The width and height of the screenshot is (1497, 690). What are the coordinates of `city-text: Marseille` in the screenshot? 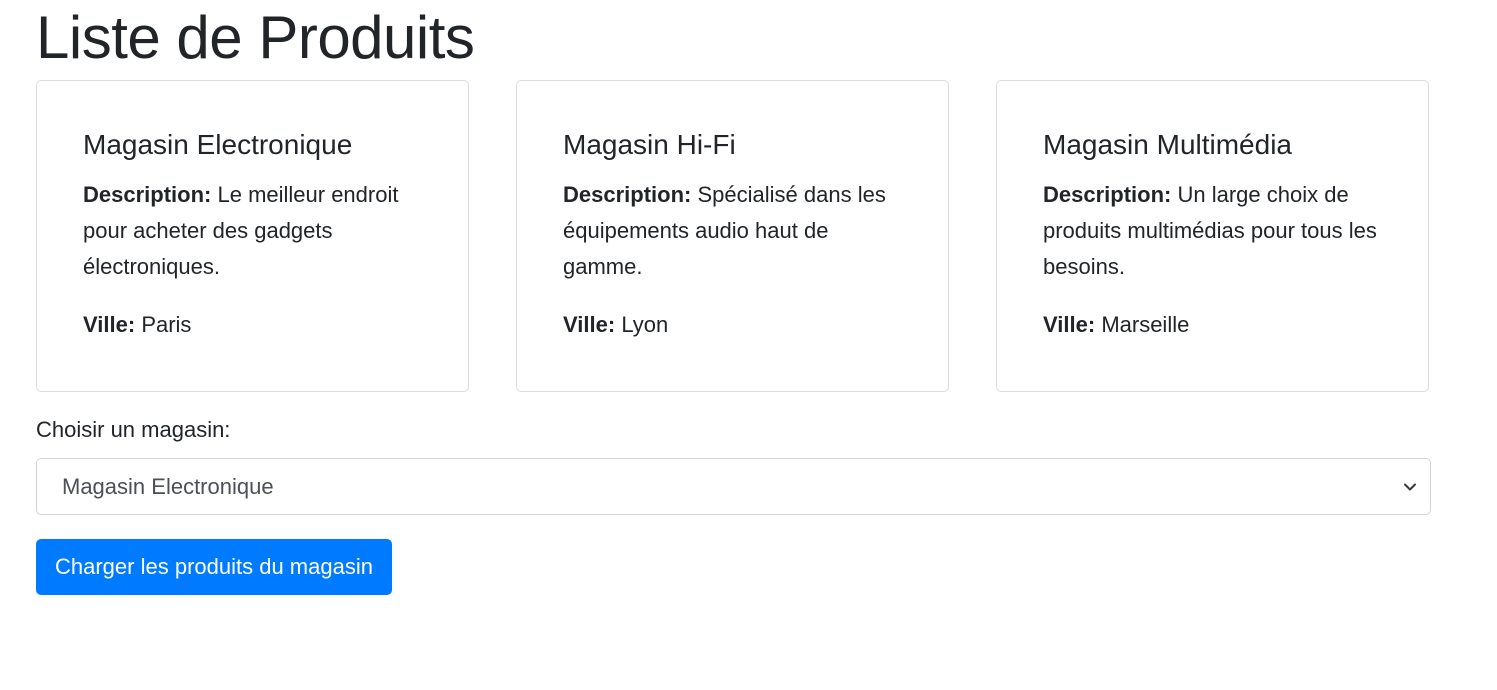 It's located at (1145, 324).